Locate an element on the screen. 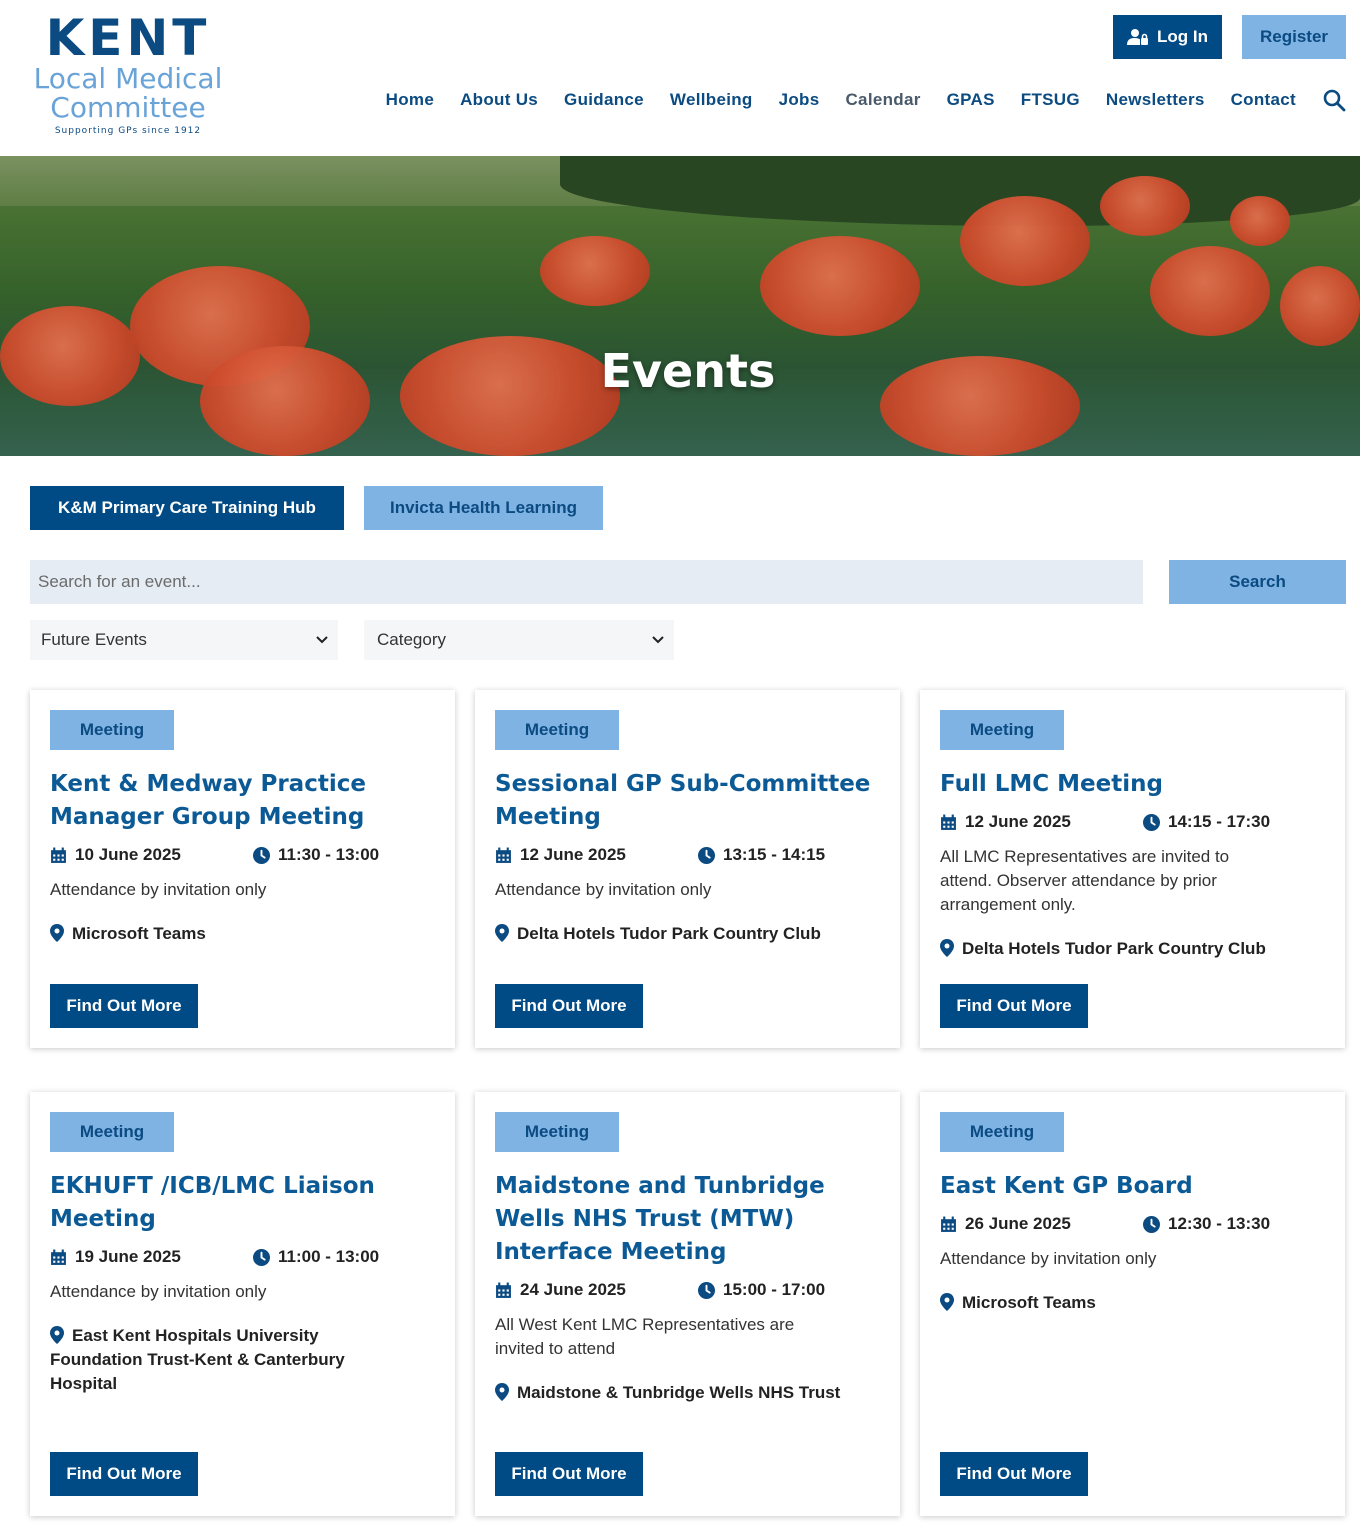 This screenshot has width=1360, height=1534. event-meta: 10 June 2025 11:30 - 13:00 is located at coordinates (214, 855).